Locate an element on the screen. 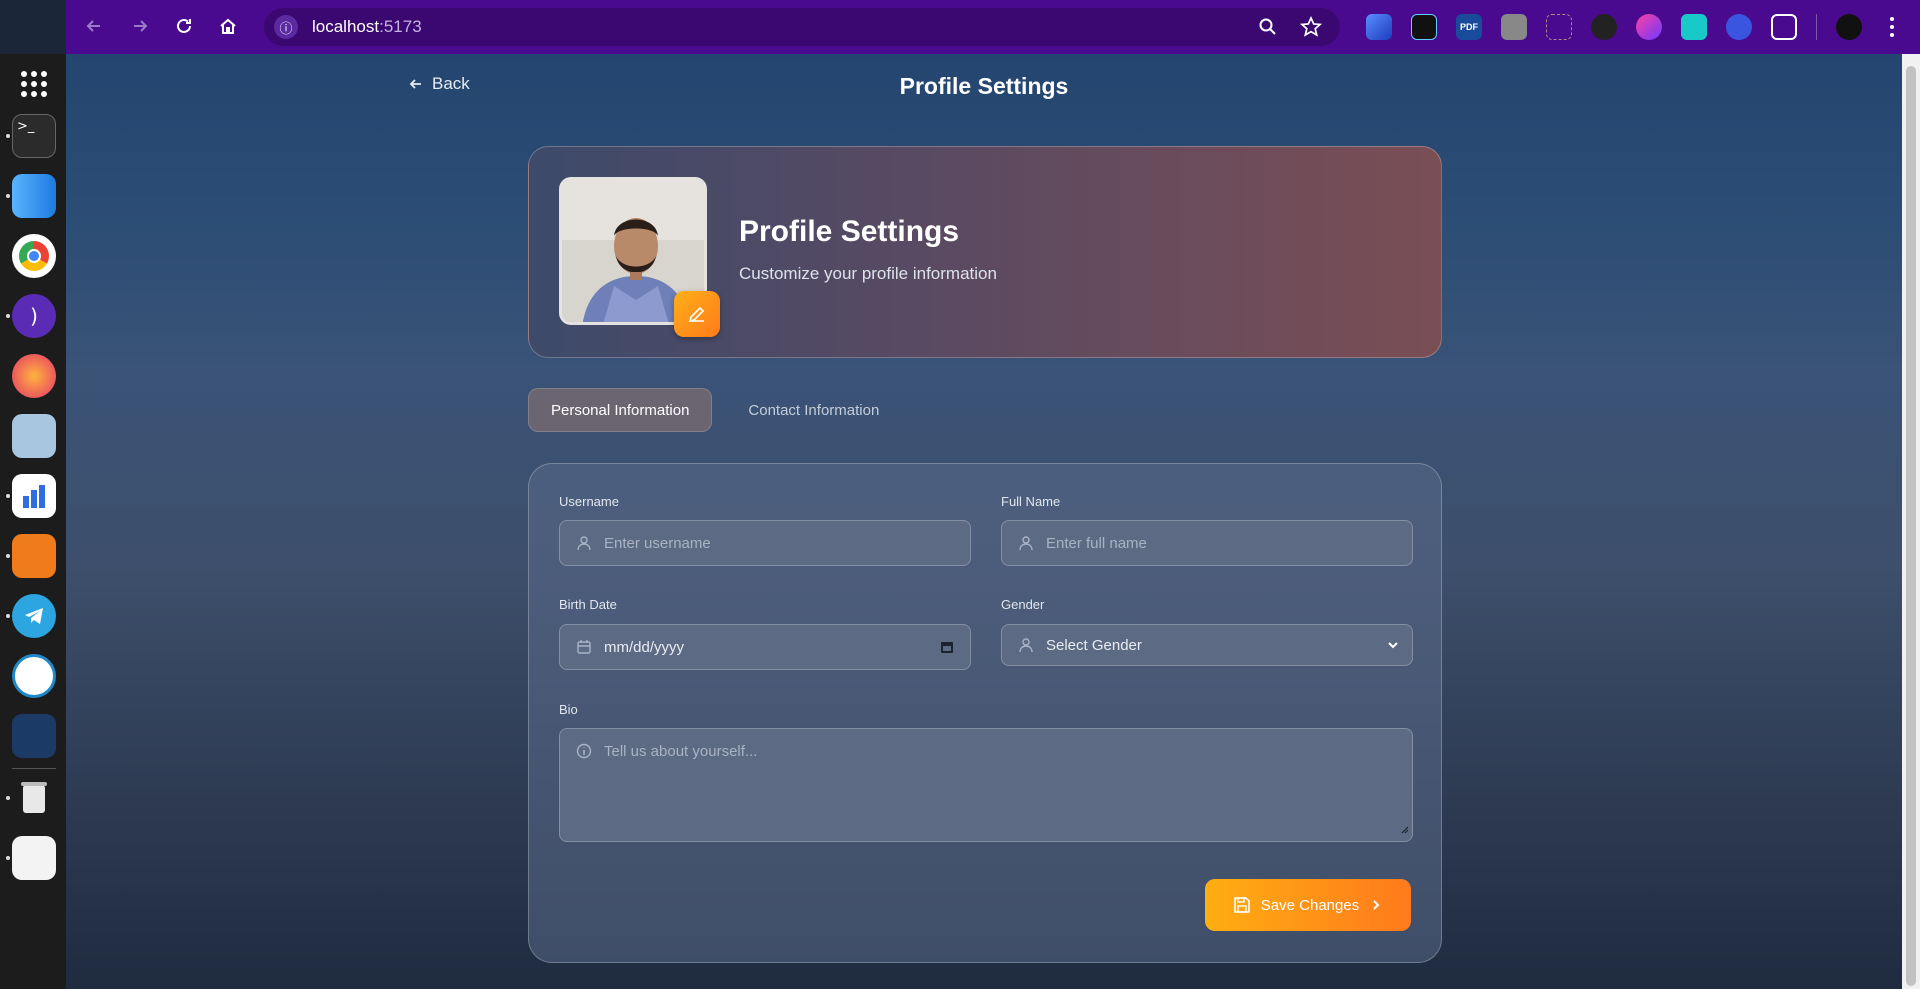 The image size is (1920, 989). bookmark-star-icon is located at coordinates (1311, 29).